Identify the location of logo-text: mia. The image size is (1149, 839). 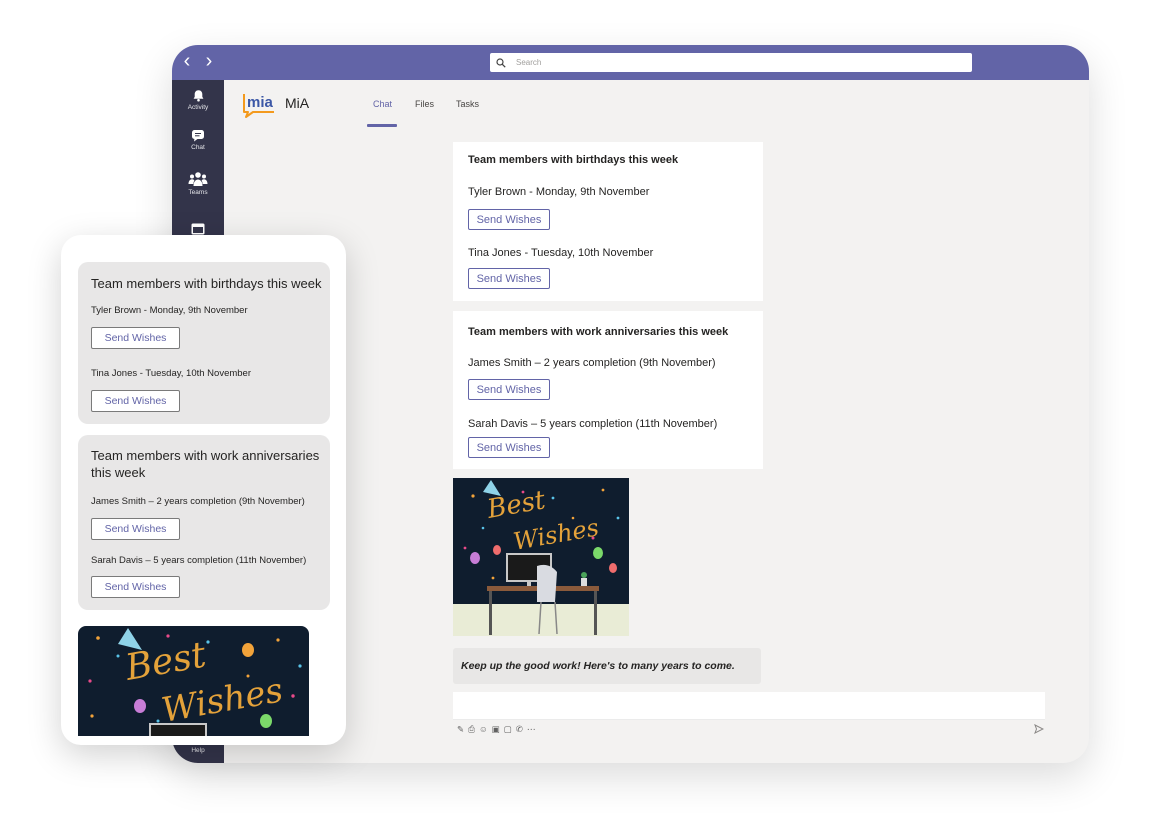
(260, 102).